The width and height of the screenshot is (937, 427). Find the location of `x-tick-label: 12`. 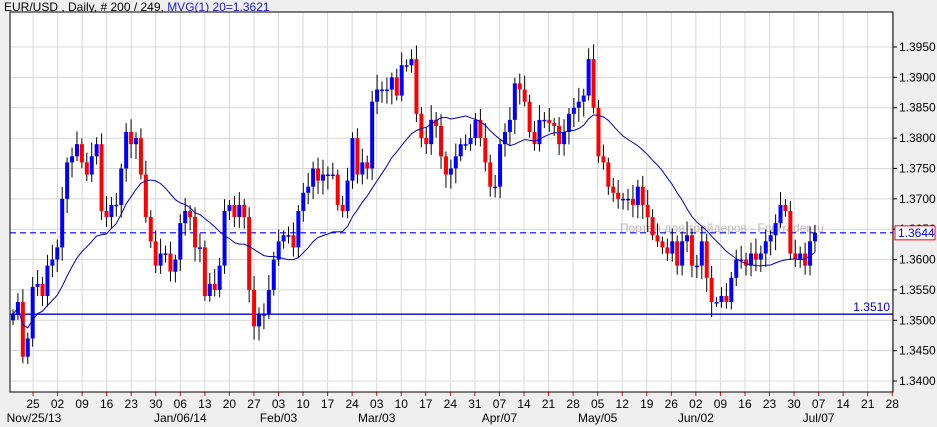

x-tick-label: 12 is located at coordinates (623, 404).